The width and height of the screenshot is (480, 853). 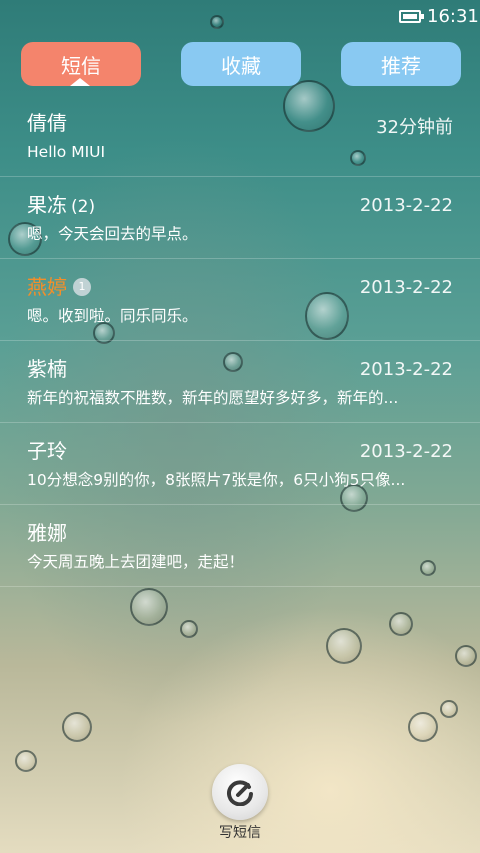 What do you see at coordinates (81, 65) in the screenshot?
I see `tab-sms-label: 短信` at bounding box center [81, 65].